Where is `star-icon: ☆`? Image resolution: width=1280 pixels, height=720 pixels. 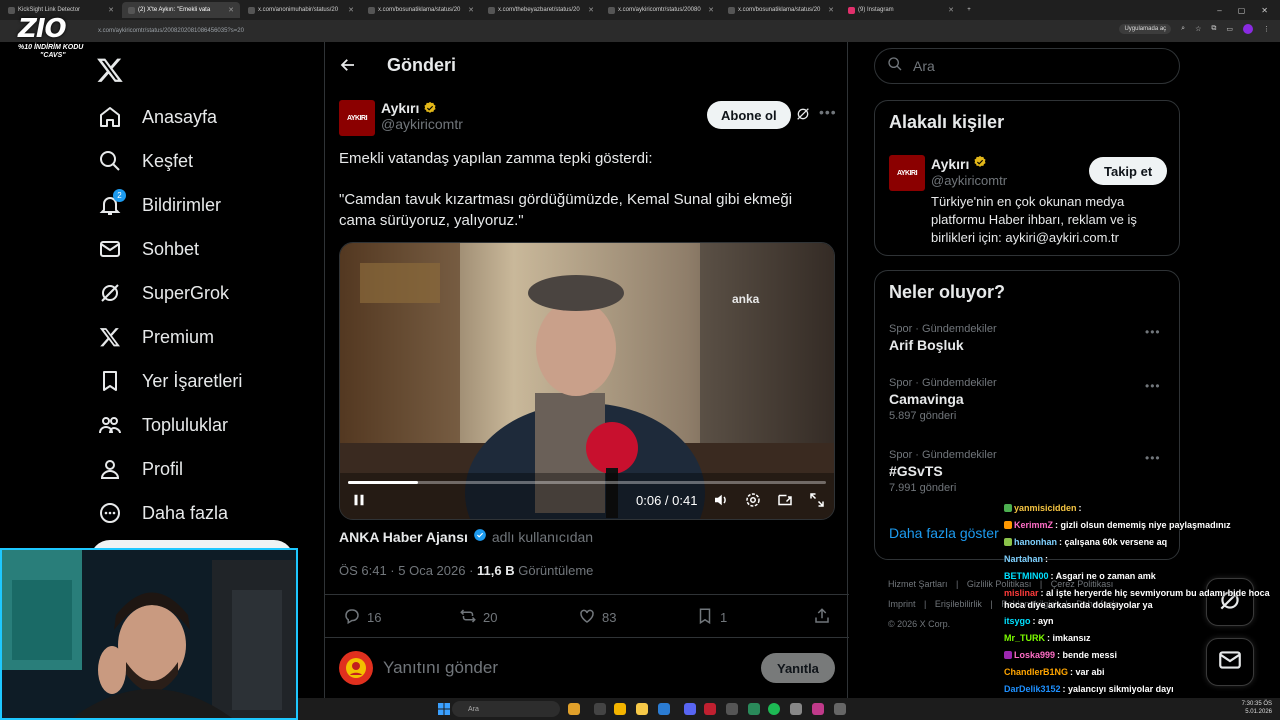
star-icon: ☆ is located at coordinates (1198, 29).